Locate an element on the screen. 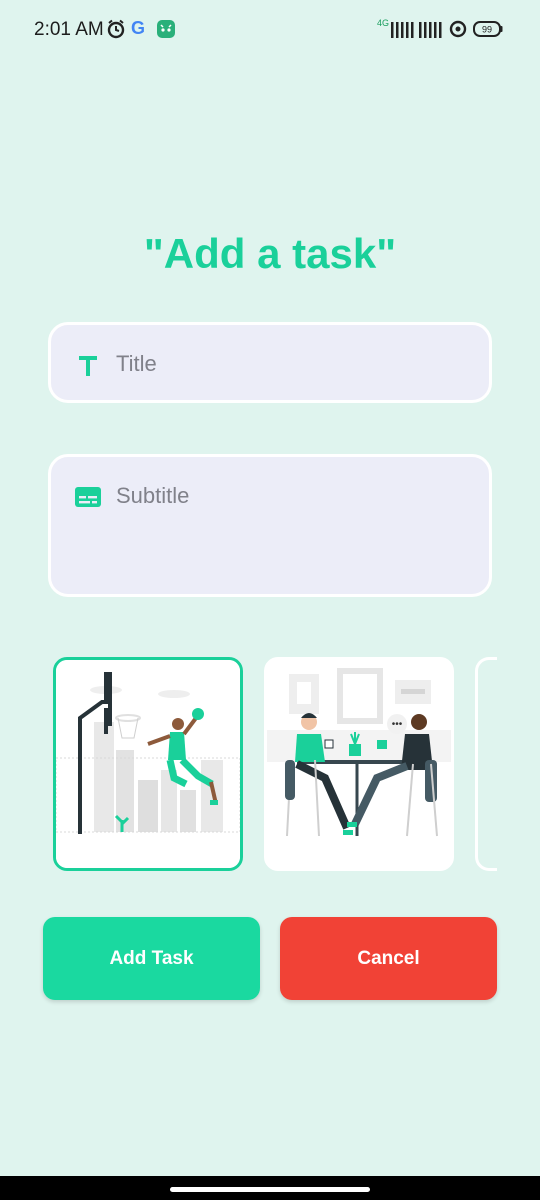 The height and width of the screenshot is (1200, 540). basketball-illustration is located at coordinates (148, 764).